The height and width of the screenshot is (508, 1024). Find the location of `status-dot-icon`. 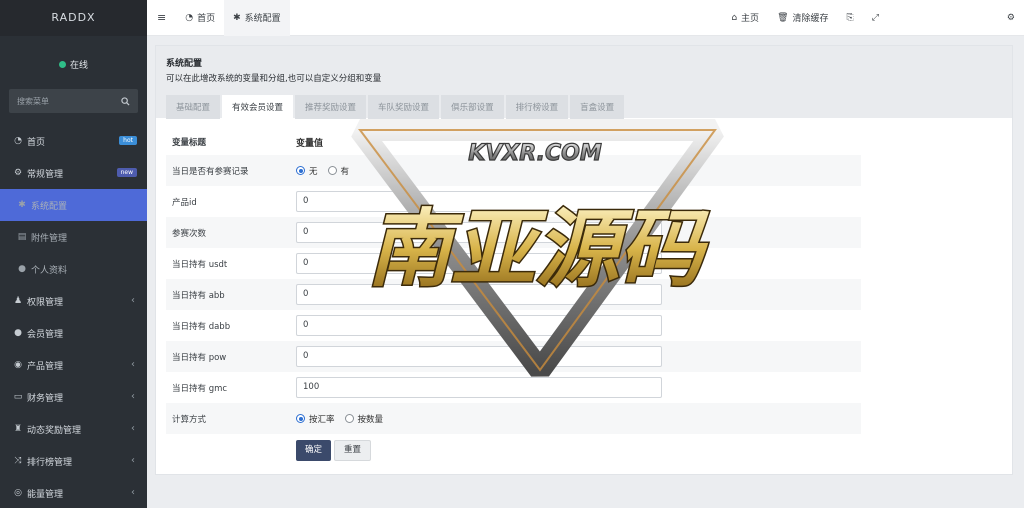

status-dot-icon is located at coordinates (62, 64).